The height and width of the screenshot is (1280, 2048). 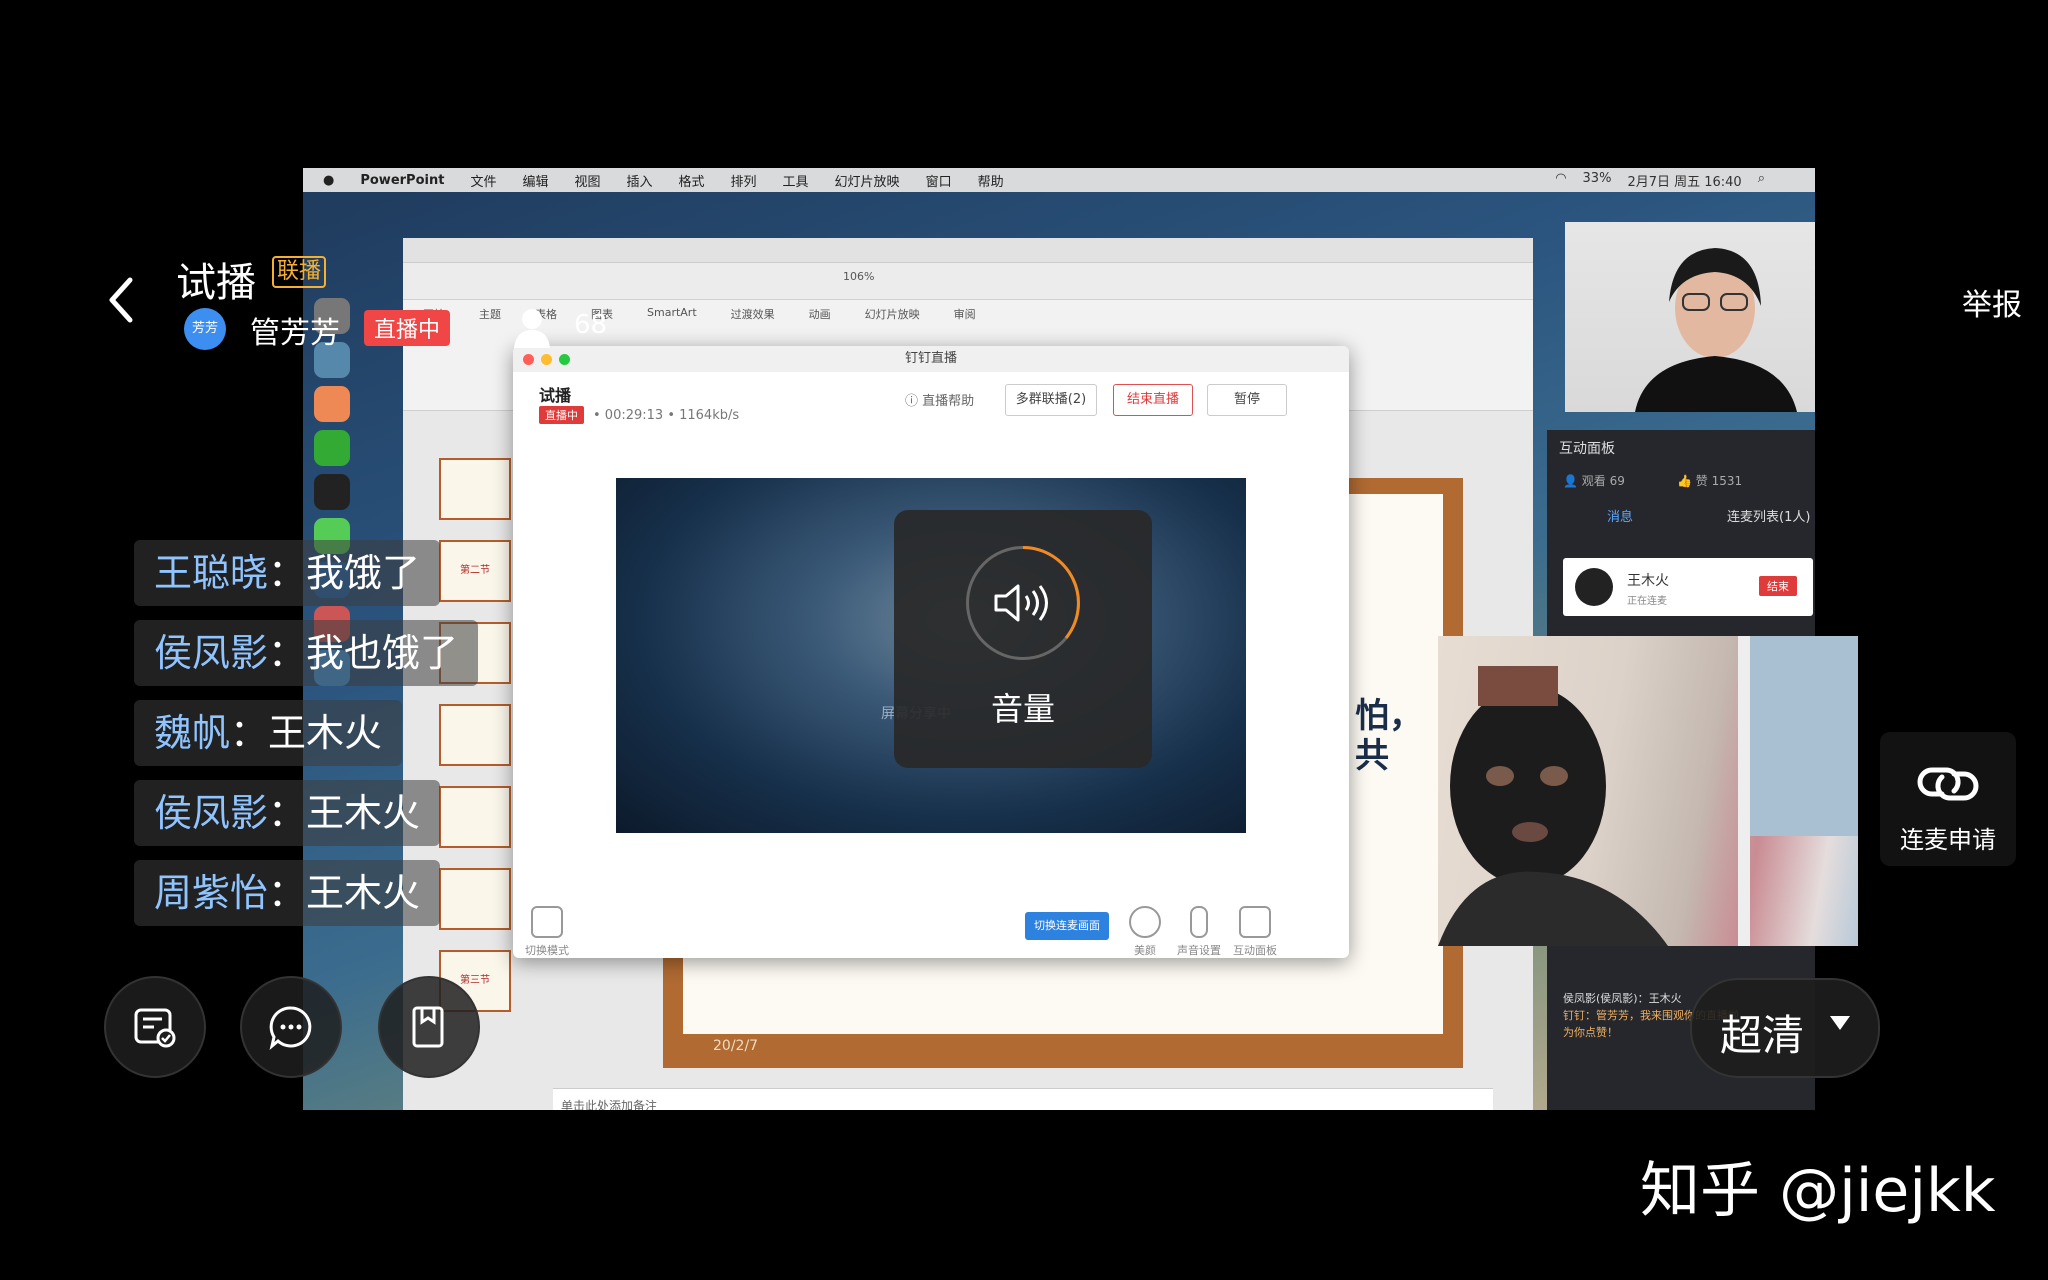 What do you see at coordinates (1594, 587) in the screenshot?
I see `audio-avatar-icon` at bounding box center [1594, 587].